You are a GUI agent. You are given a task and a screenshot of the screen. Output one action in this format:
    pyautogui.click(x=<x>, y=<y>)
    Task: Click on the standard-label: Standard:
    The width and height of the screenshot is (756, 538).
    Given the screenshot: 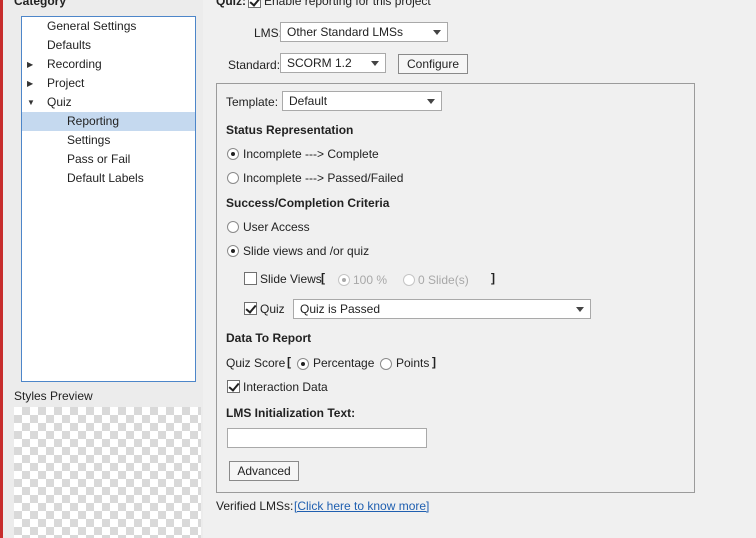 What is the action you would take?
    pyautogui.click(x=254, y=65)
    